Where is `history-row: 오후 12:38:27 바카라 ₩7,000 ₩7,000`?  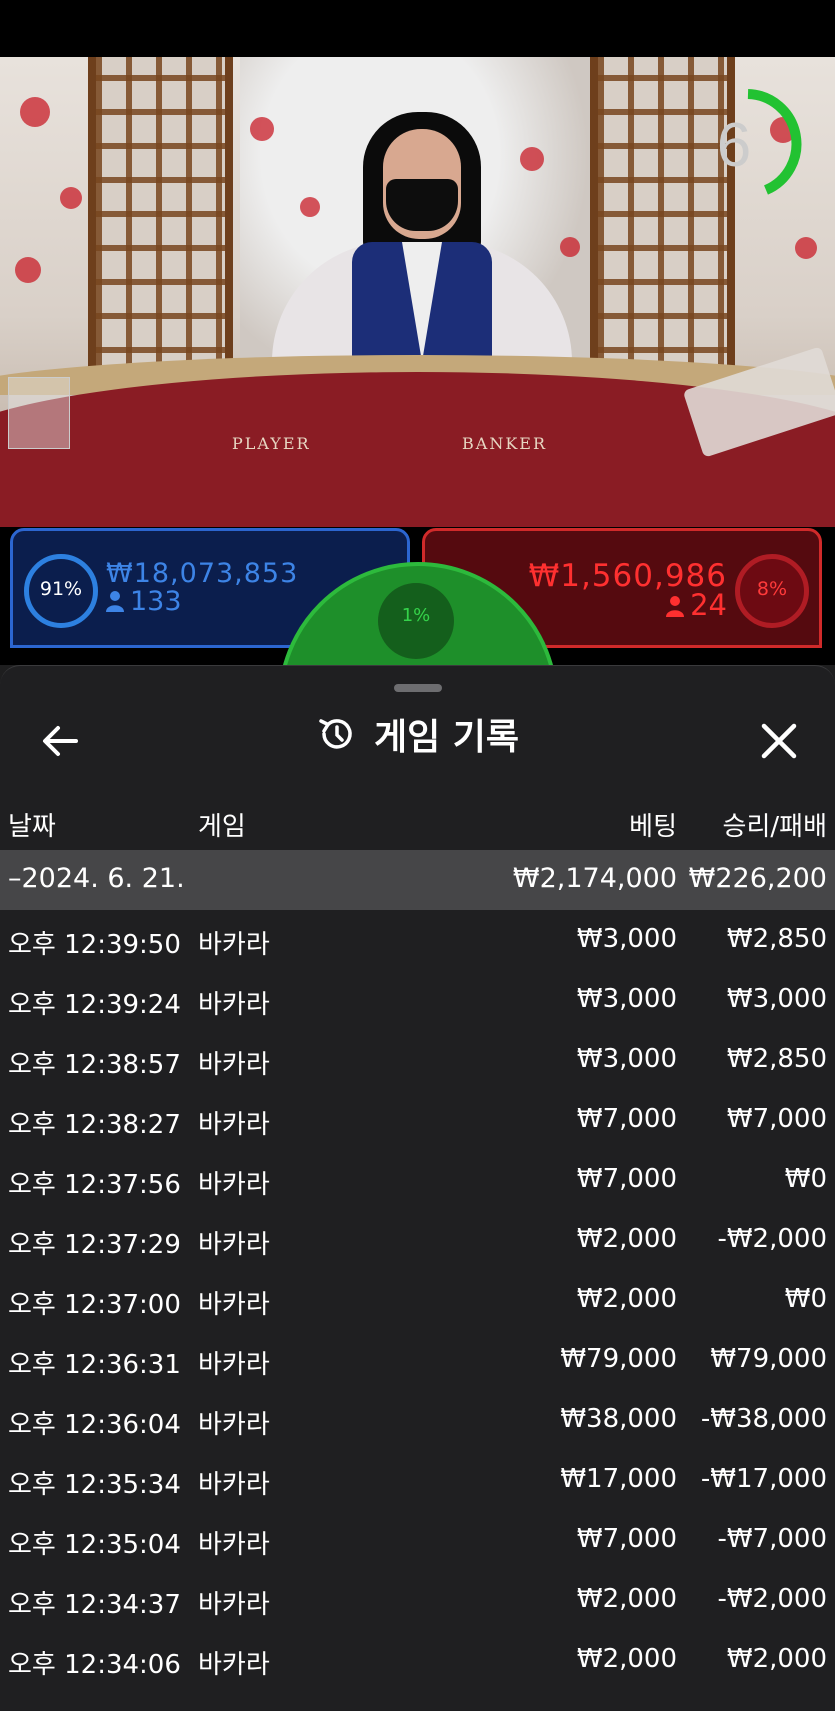 history-row: 오후 12:38:27 바카라 ₩7,000 ₩7,000 is located at coordinates (417, 1120).